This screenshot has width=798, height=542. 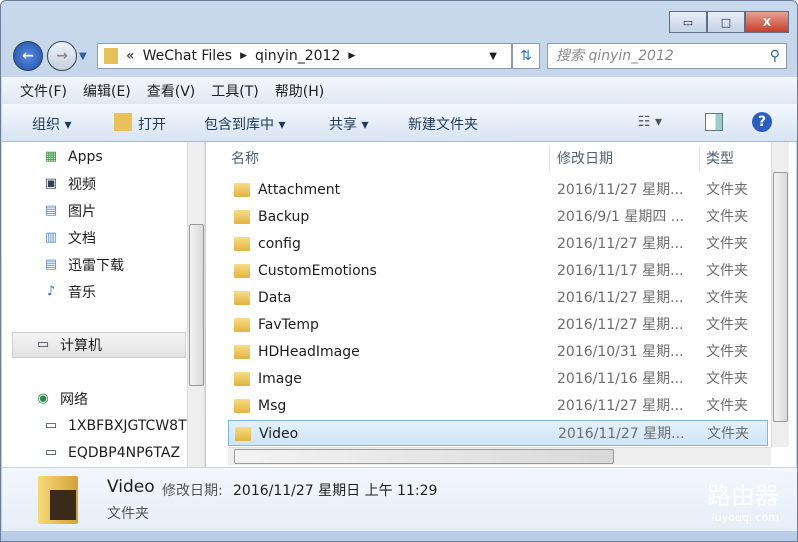 What do you see at coordinates (245, 159) in the screenshot?
I see `column-header-name: 名称` at bounding box center [245, 159].